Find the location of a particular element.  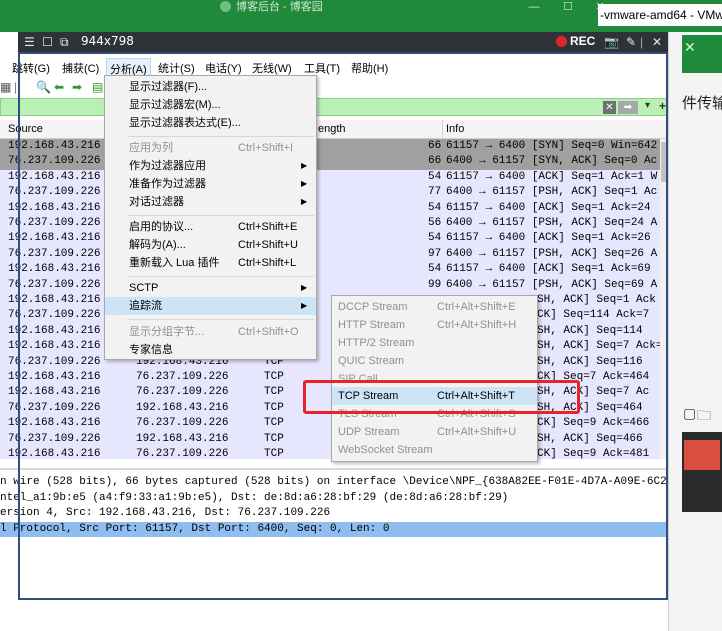

document-icon: ▢ is located at coordinates (689, 413).